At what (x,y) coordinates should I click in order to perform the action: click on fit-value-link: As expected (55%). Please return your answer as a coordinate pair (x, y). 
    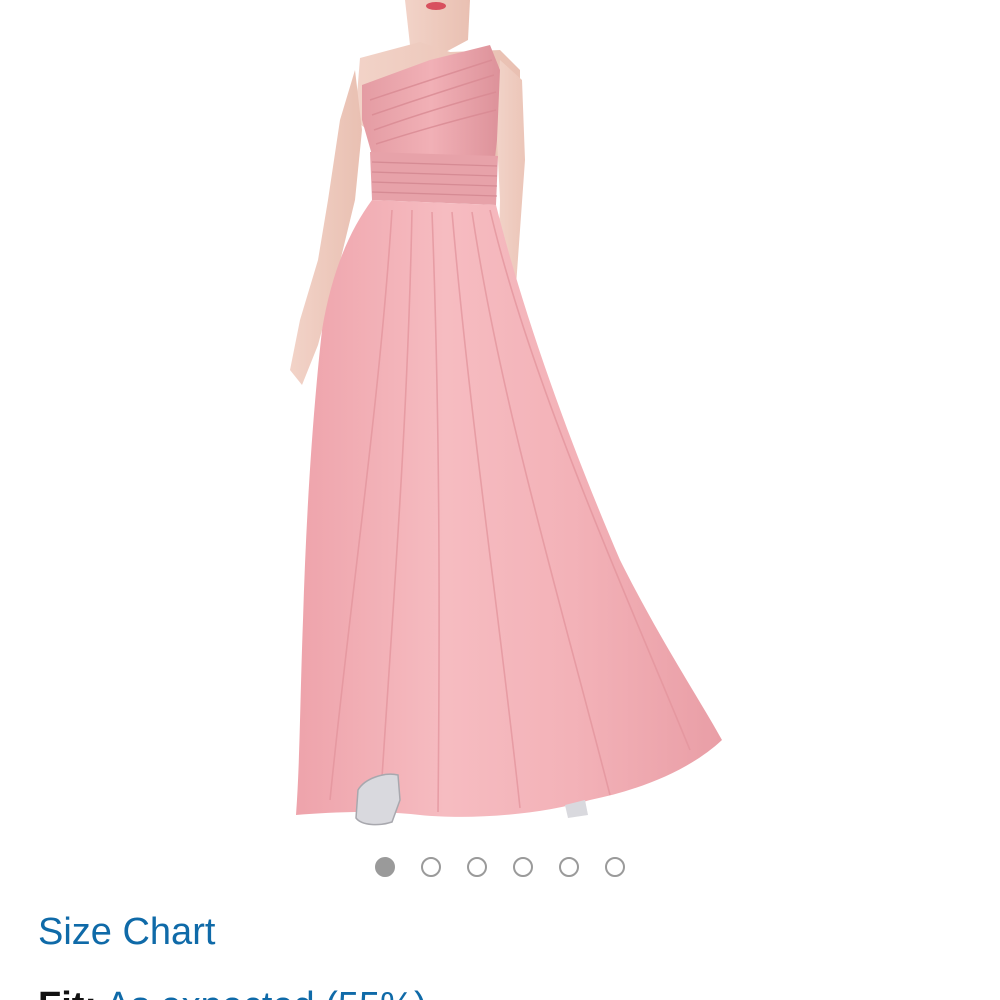
    Looking at the image, I should click on (266, 992).